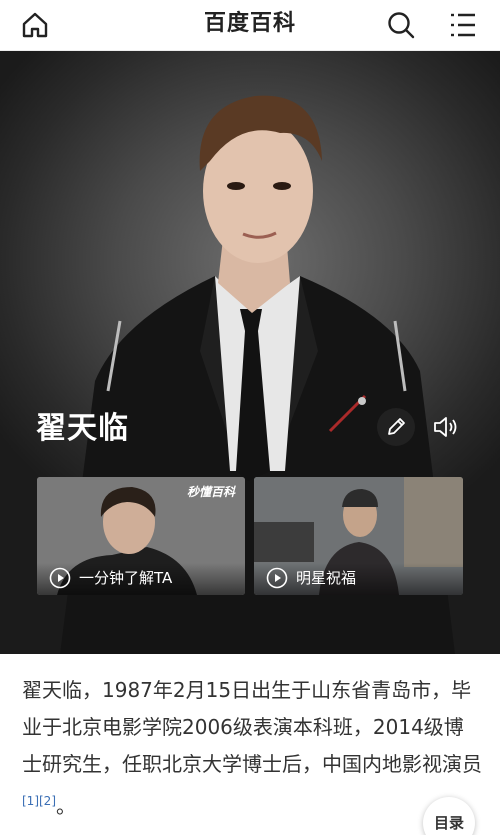 Image resolution: width=500 pixels, height=835 pixels. Describe the element at coordinates (39, 801) in the screenshot. I see `reference-link: [1][2]` at that location.